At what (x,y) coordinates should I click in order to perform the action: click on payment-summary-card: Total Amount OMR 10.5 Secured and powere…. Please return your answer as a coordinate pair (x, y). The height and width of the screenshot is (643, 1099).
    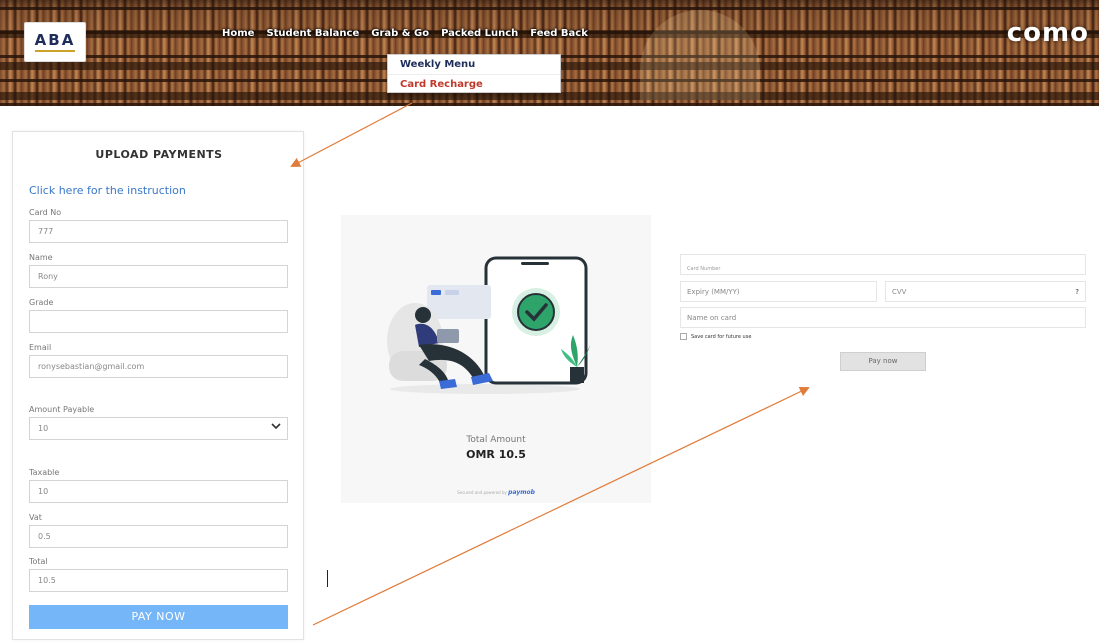
    Looking at the image, I should click on (496, 359).